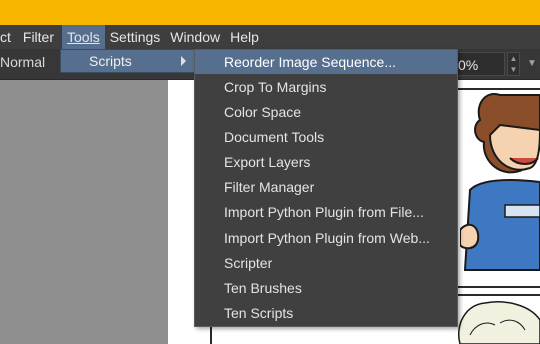 The height and width of the screenshot is (344, 540). I want to click on spin-up-icon: ▲, so click(513, 58).